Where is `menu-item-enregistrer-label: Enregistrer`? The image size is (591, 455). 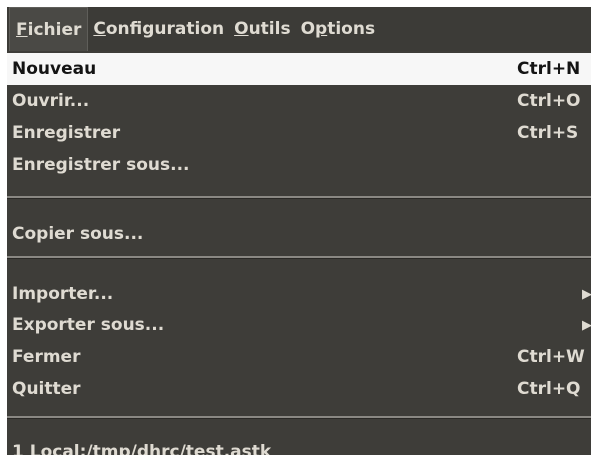
menu-item-enregistrer-label: Enregistrer is located at coordinates (66, 133).